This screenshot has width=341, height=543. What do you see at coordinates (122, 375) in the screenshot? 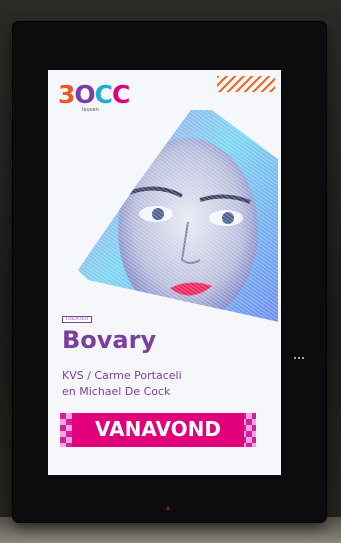
I see `credits-line: KVS / Carme Portaceli` at bounding box center [122, 375].